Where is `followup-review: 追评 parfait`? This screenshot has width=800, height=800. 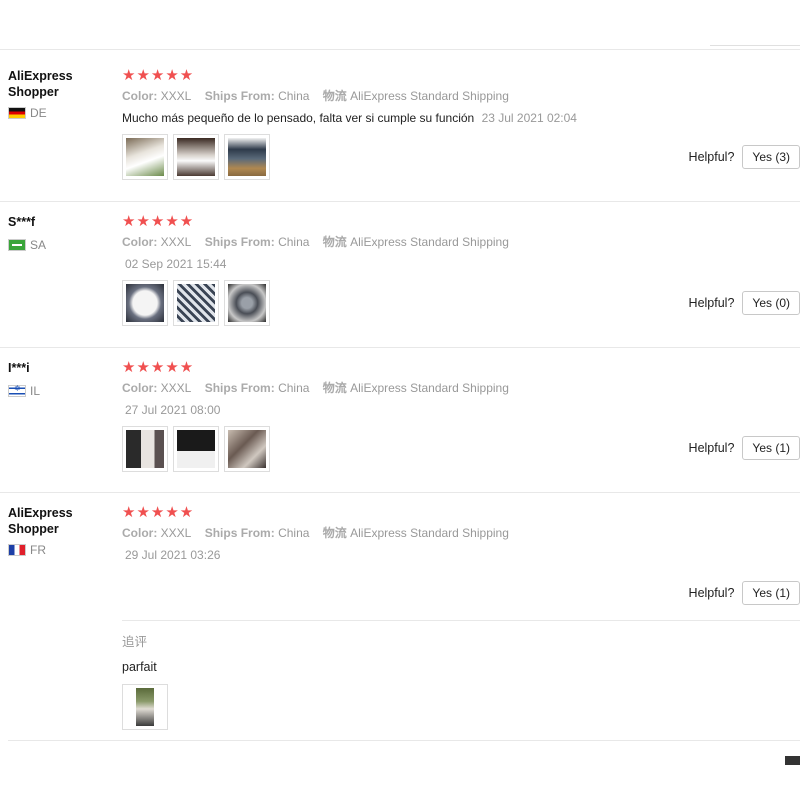 followup-review: 追评 parfait is located at coordinates (461, 675).